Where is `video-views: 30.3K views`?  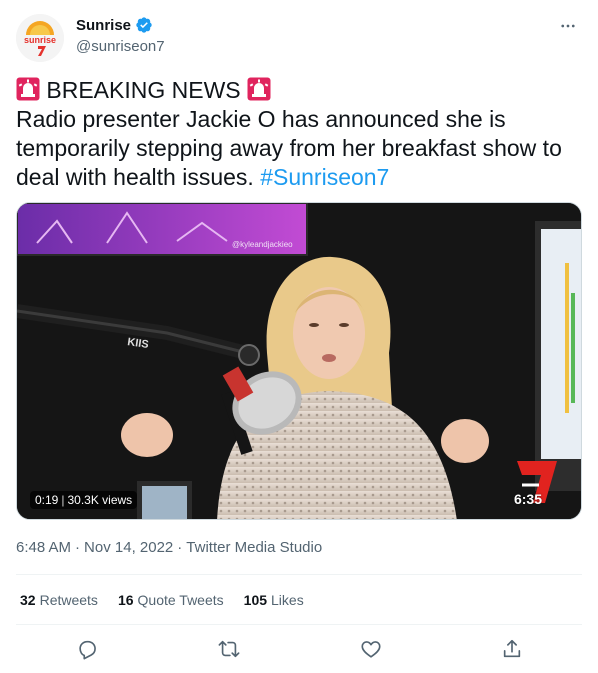 video-views: 30.3K views is located at coordinates (100, 500).